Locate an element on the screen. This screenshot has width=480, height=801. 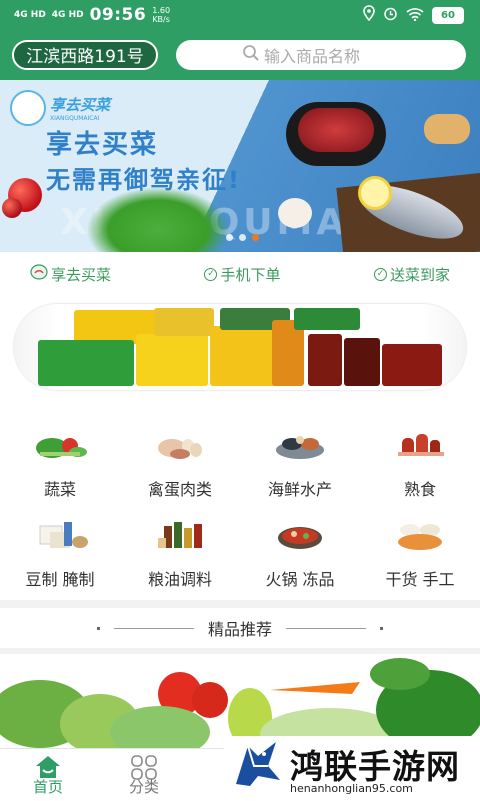
category-poultry-egg-meat: 禽蛋肉类 is located at coordinates (180, 460).